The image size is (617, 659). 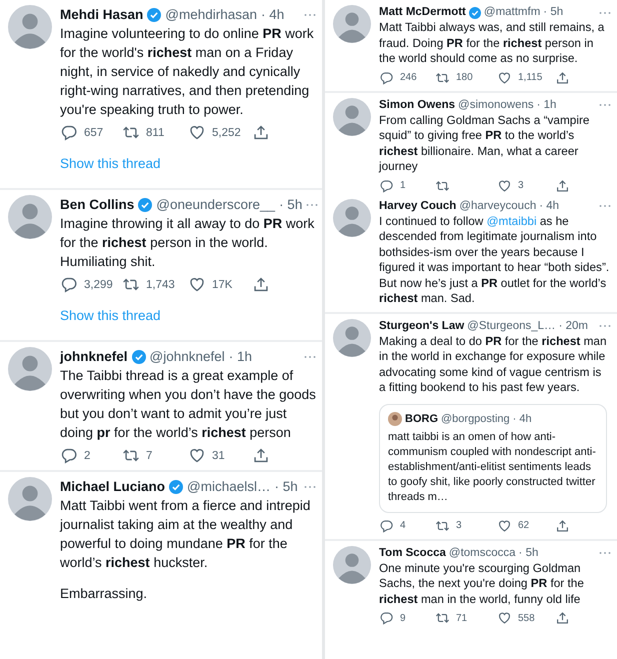 I want to click on retweet-count: 811, so click(x=155, y=132).